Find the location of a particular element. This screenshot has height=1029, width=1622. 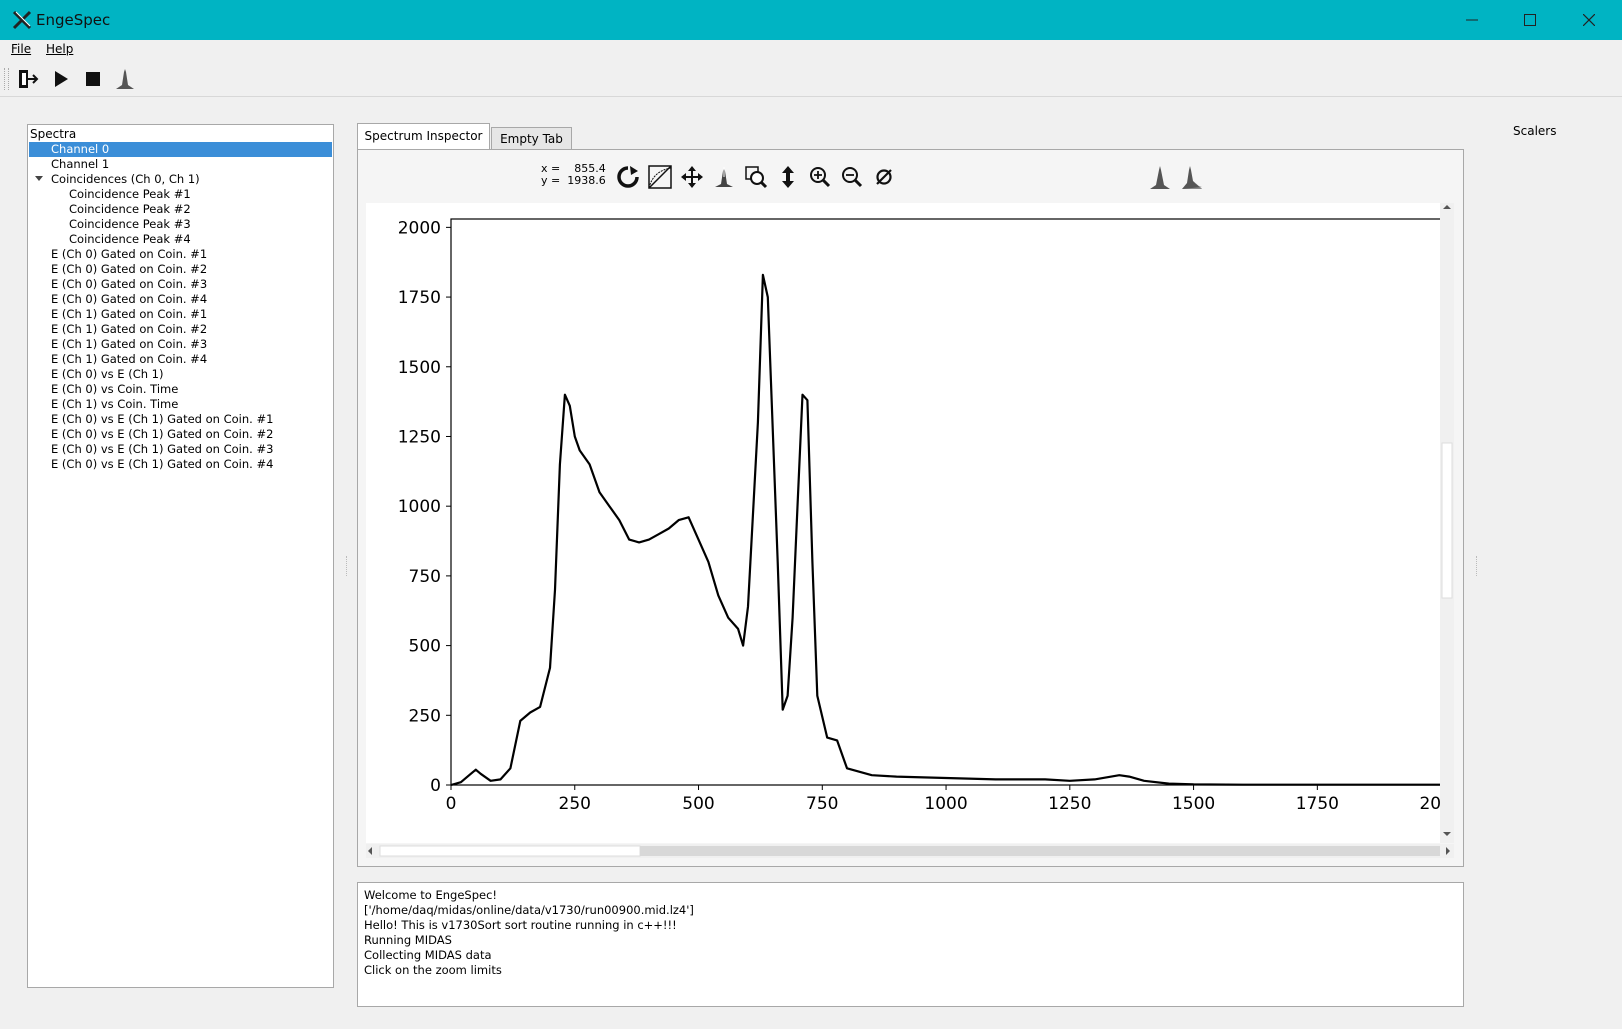

zoom-rect-button is located at coordinates (756, 177).